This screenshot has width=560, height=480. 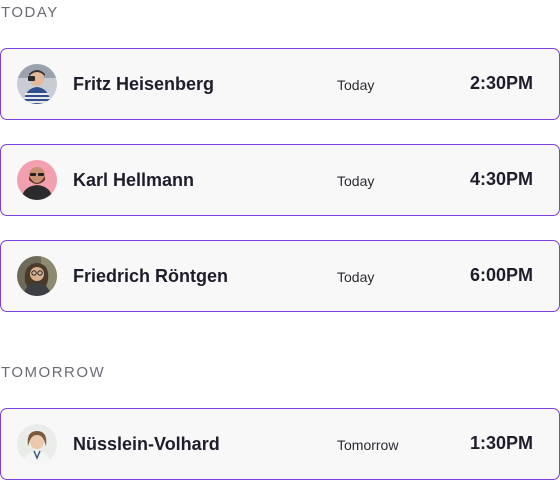 I want to click on appointment-time: 6:00PM, so click(x=501, y=275).